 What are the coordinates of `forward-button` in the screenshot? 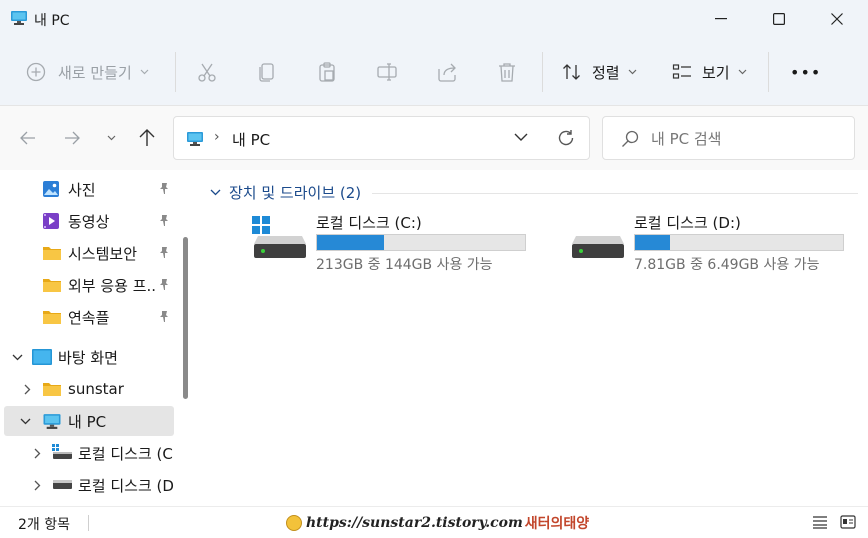 It's located at (72, 138).